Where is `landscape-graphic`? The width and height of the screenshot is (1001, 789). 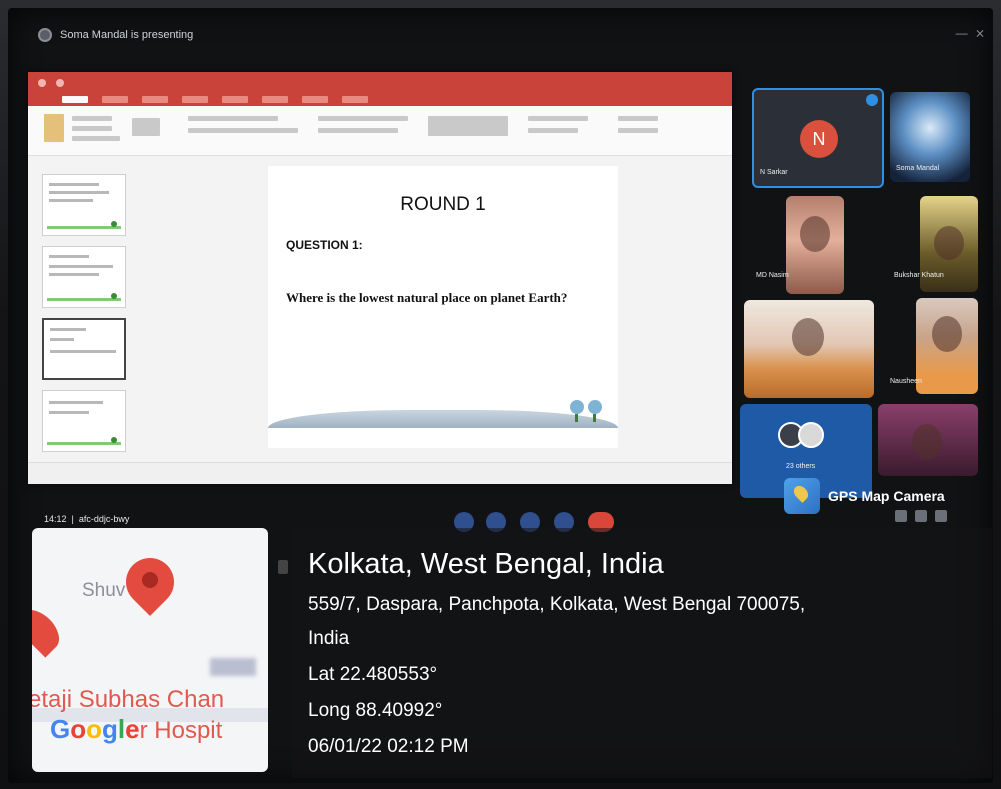 landscape-graphic is located at coordinates (443, 419).